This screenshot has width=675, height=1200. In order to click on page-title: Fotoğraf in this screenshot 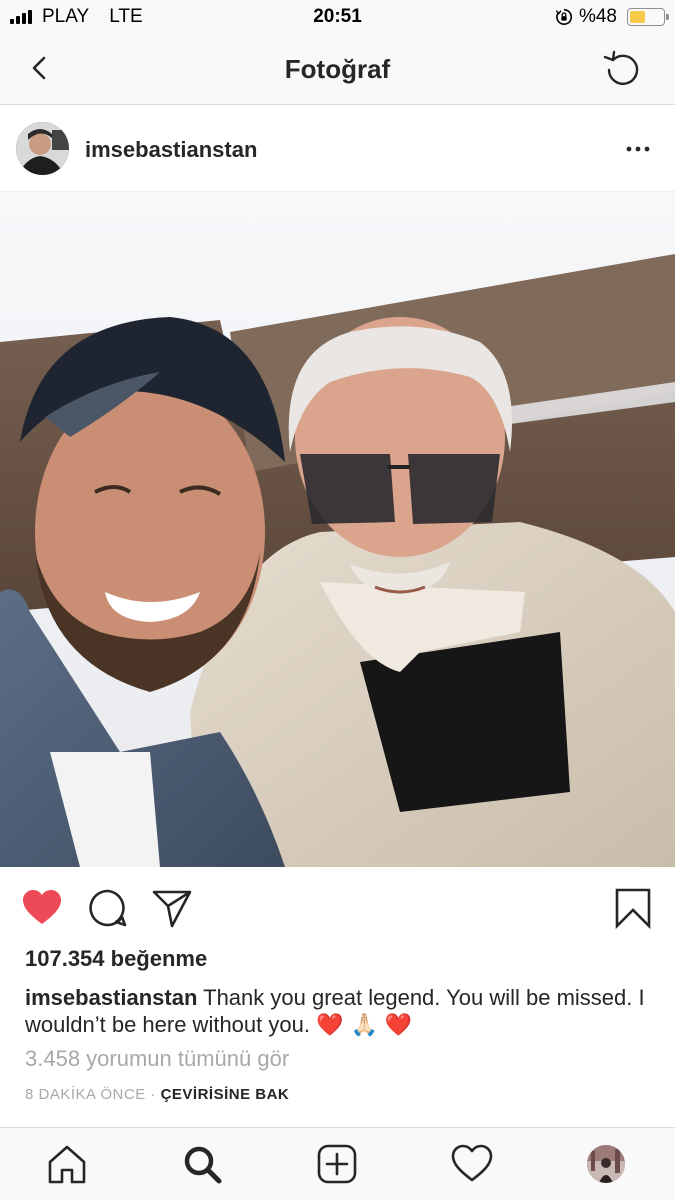, I will do `click(337, 69)`.